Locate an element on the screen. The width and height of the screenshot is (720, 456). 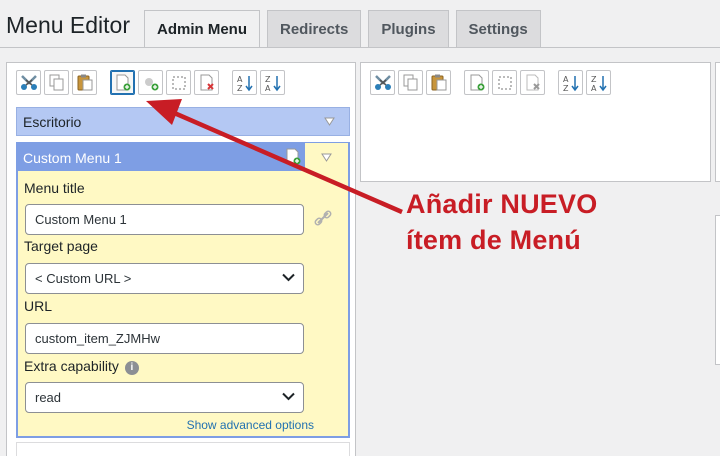
annotation-line-2: ítem de Menú is located at coordinates (493, 240).